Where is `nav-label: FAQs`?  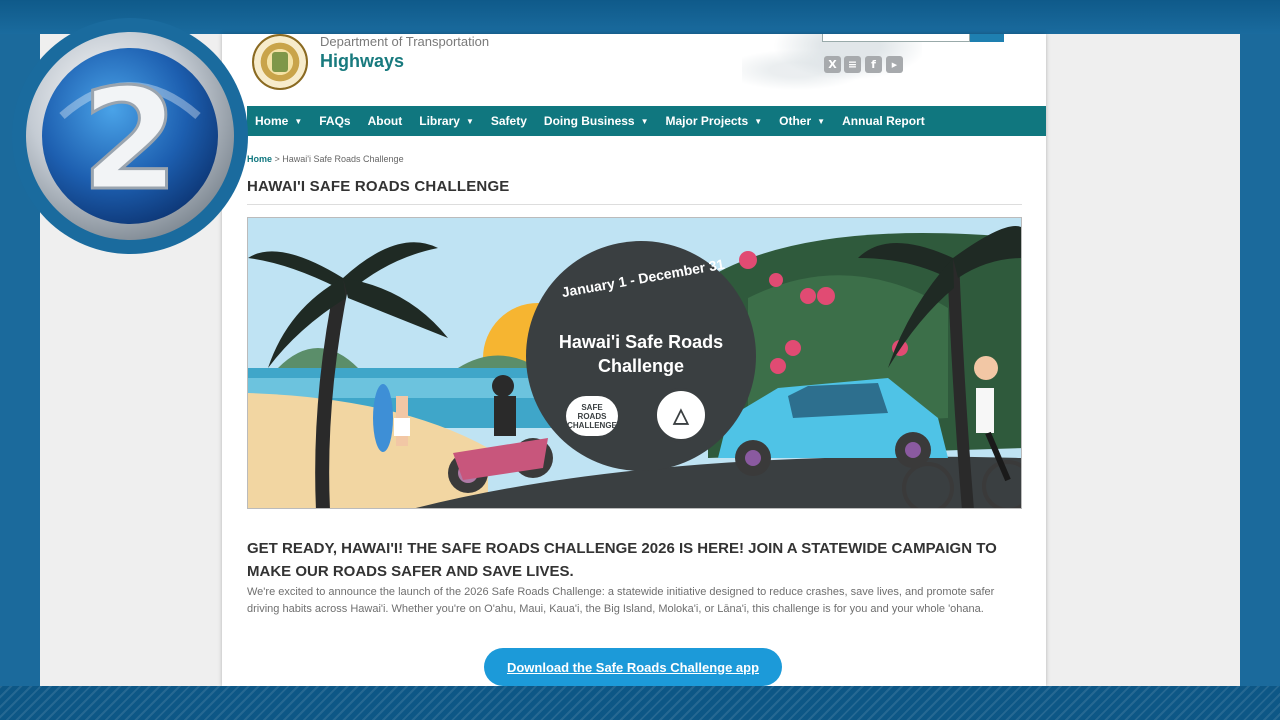
nav-label: FAQs is located at coordinates (335, 121).